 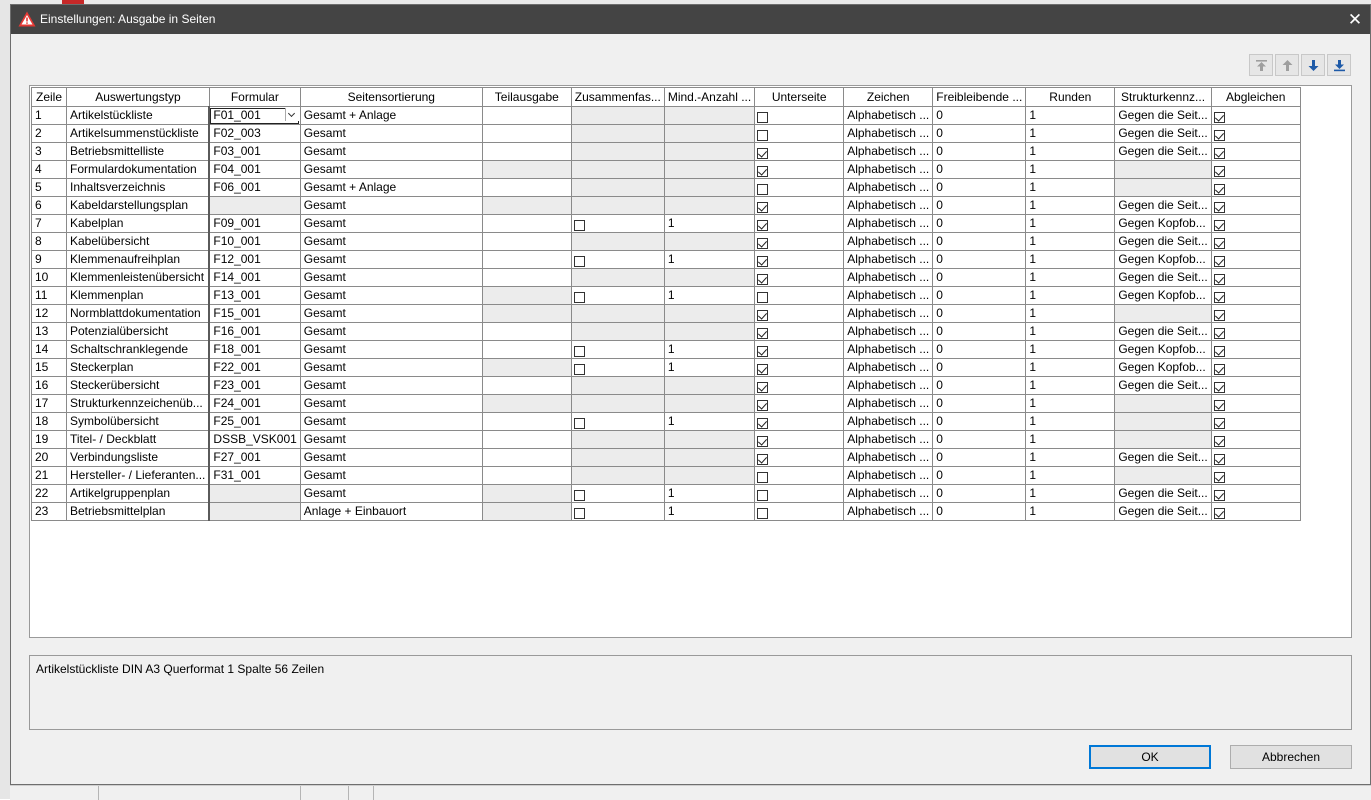 What do you see at coordinates (690, 19) in the screenshot?
I see `title-bar: Einstellungen: Ausgabe in Seiten ✕` at bounding box center [690, 19].